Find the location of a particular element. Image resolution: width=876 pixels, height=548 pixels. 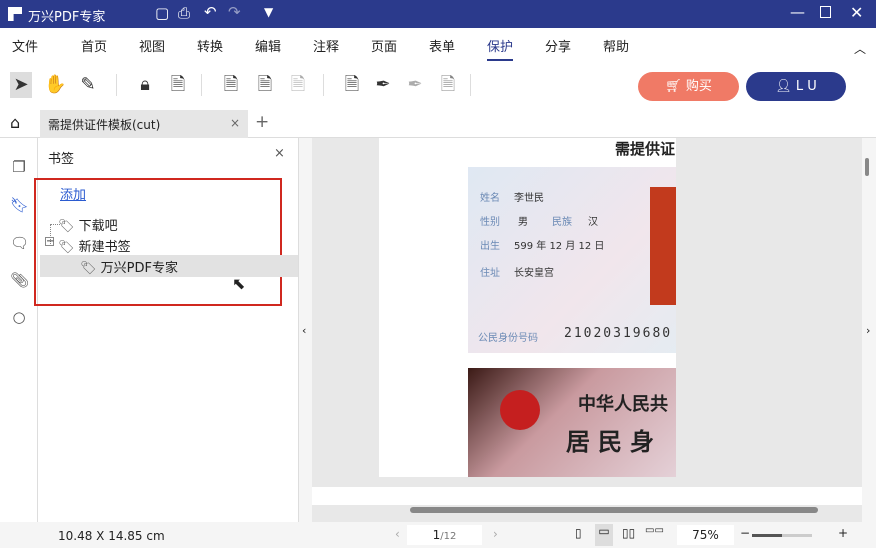

maximize-button is located at coordinates (825, 12).